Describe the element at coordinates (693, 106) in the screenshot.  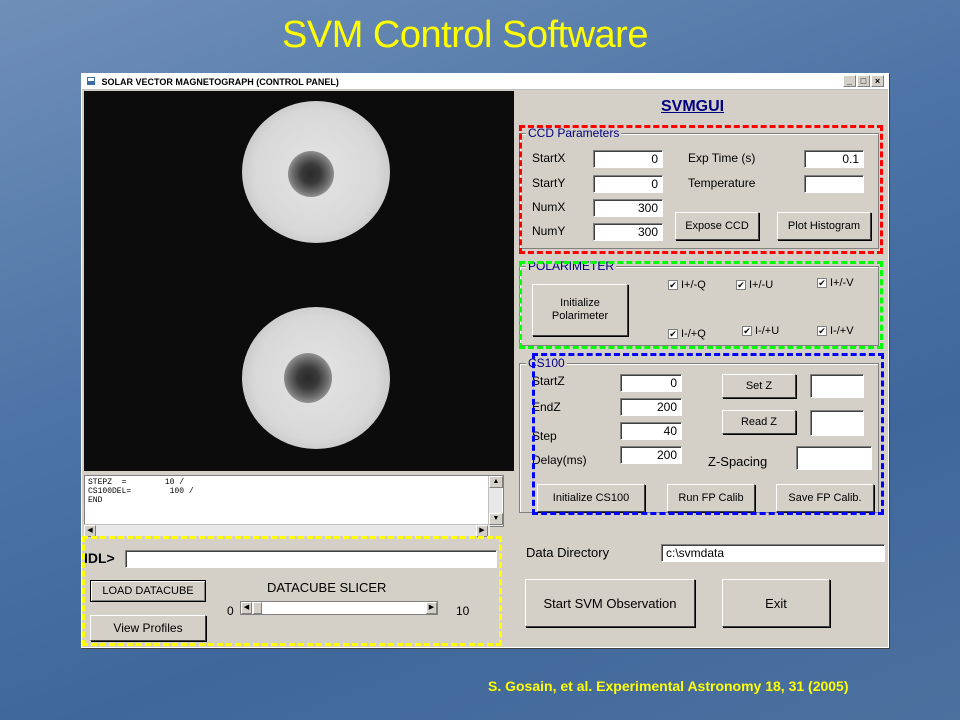
I see `svmgui-heading: SVMGUI` at that location.